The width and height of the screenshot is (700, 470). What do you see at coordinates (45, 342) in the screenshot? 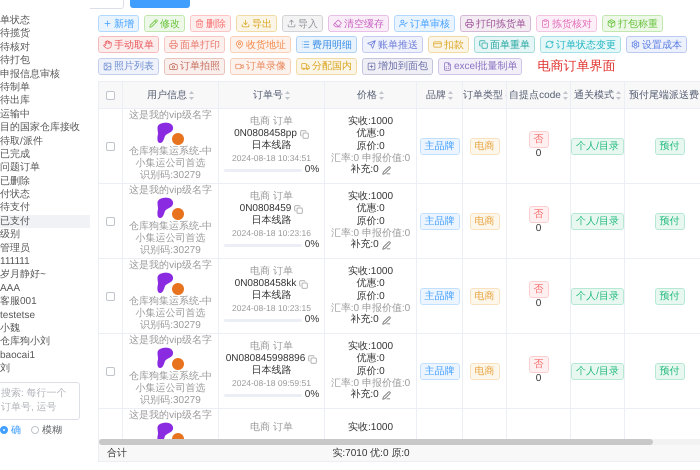
I see `sidebar-item: 仓库狗小刘` at bounding box center [45, 342].